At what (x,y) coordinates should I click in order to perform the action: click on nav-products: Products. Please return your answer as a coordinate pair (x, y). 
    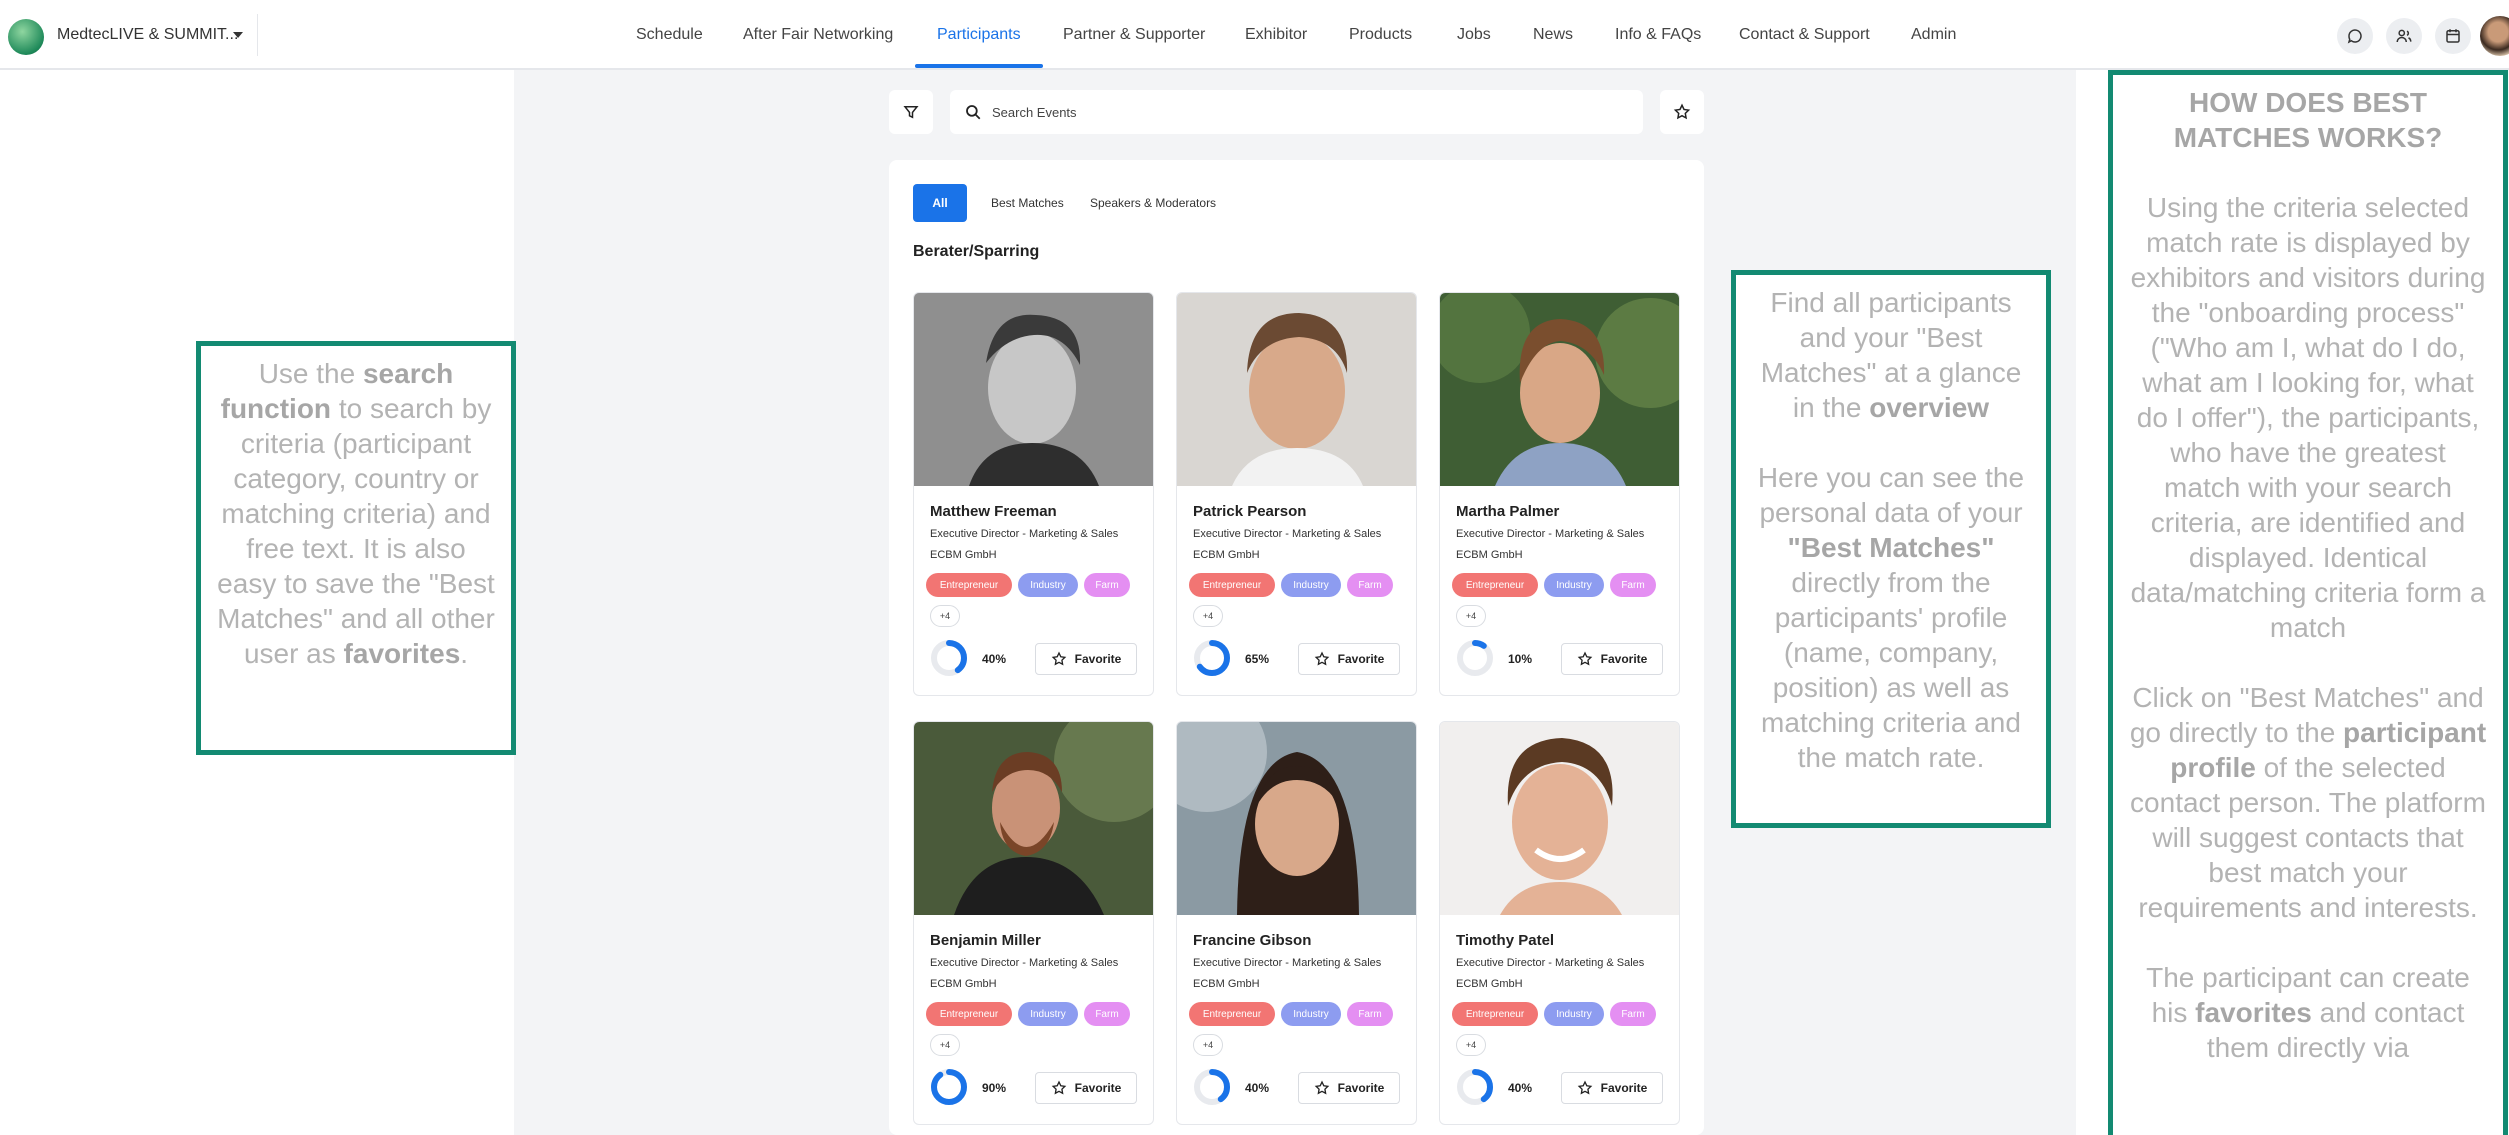
    Looking at the image, I should click on (1380, 35).